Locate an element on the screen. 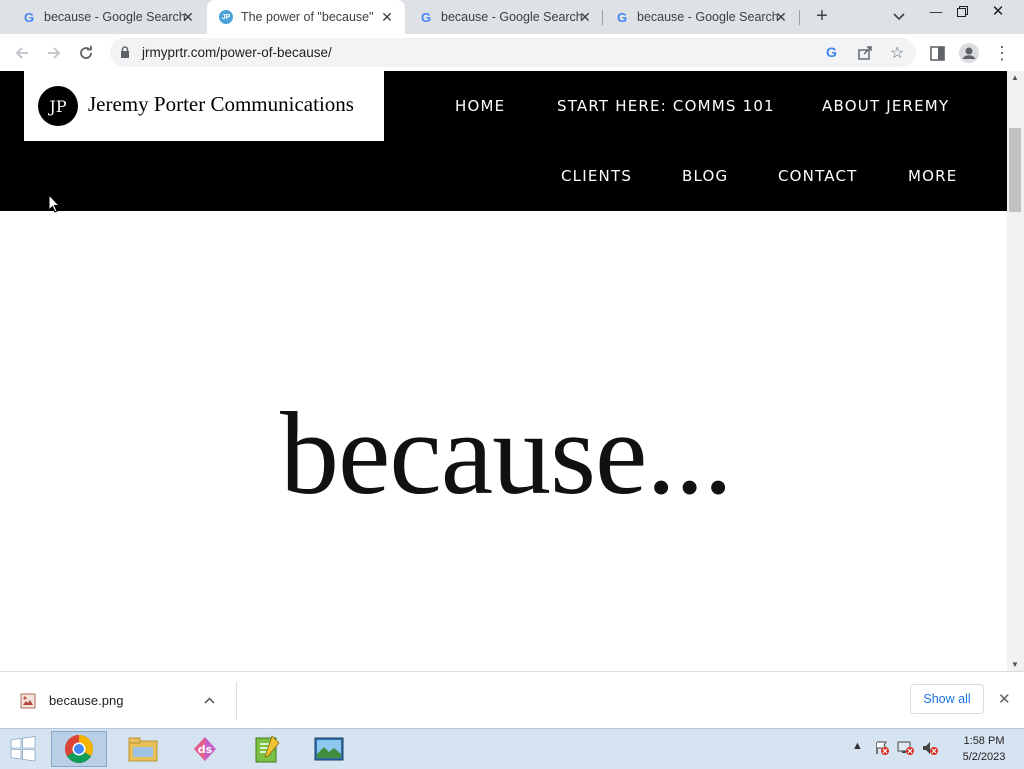 The width and height of the screenshot is (1024, 769). nav-about-jeremy: ABOUT JEREMY is located at coordinates (885, 106).